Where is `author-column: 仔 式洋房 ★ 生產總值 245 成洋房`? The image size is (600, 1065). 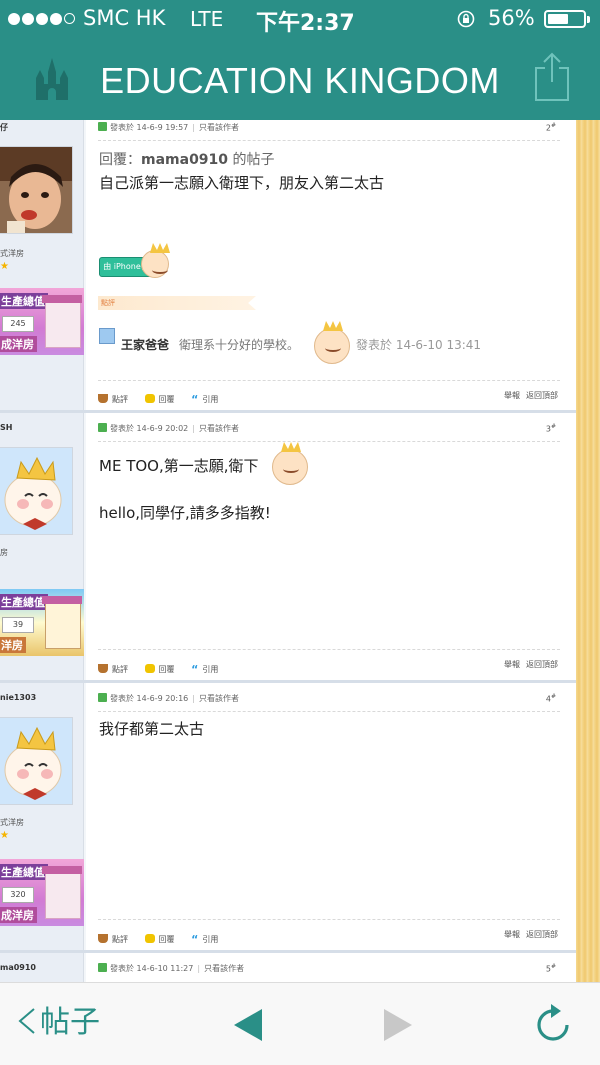
author-column: 仔 式洋房 ★ 生產總值 245 成洋房 is located at coordinates (42, 265).